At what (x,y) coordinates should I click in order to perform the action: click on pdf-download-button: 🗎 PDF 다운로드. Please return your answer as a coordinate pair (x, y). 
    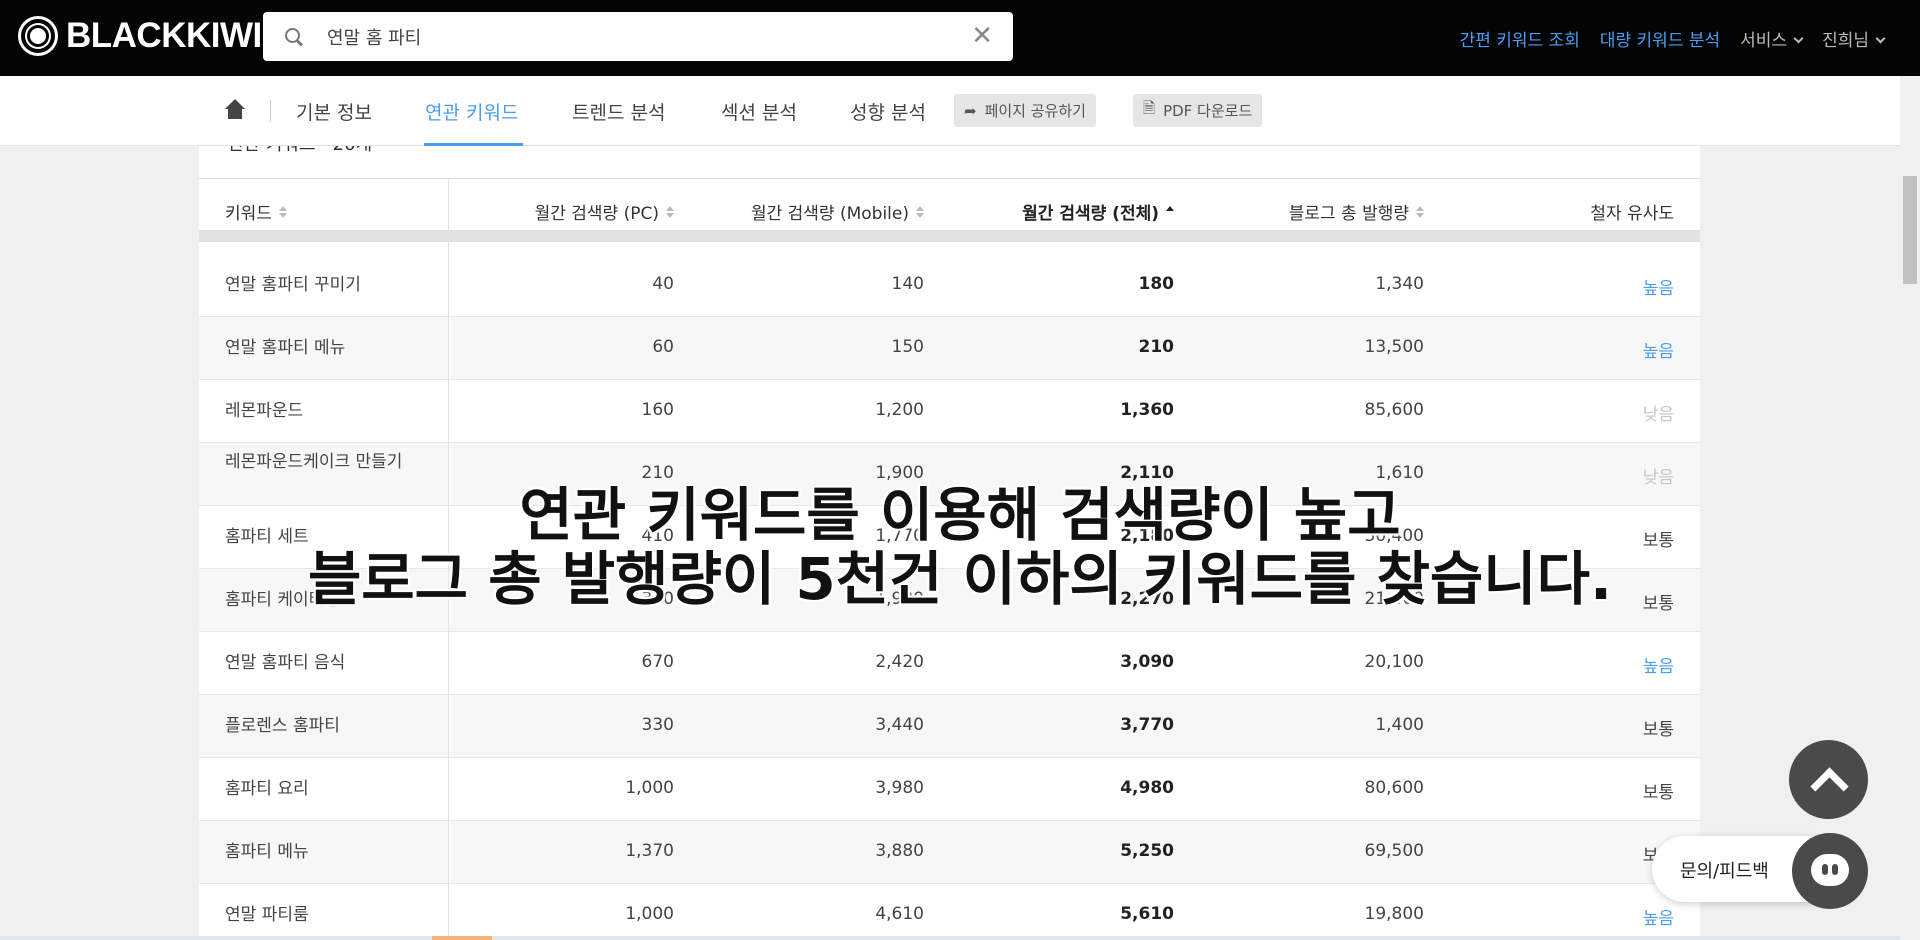
    Looking at the image, I should click on (1198, 110).